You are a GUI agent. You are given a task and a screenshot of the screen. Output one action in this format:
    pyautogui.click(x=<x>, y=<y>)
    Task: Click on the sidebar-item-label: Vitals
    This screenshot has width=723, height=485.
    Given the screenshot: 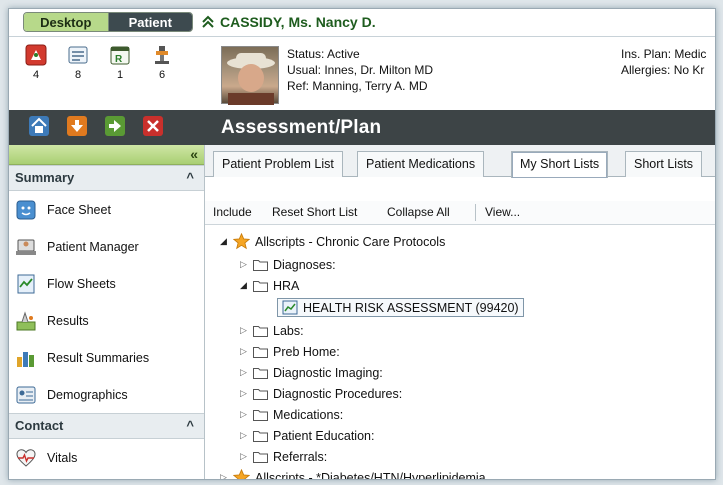 What is the action you would take?
    pyautogui.click(x=62, y=457)
    